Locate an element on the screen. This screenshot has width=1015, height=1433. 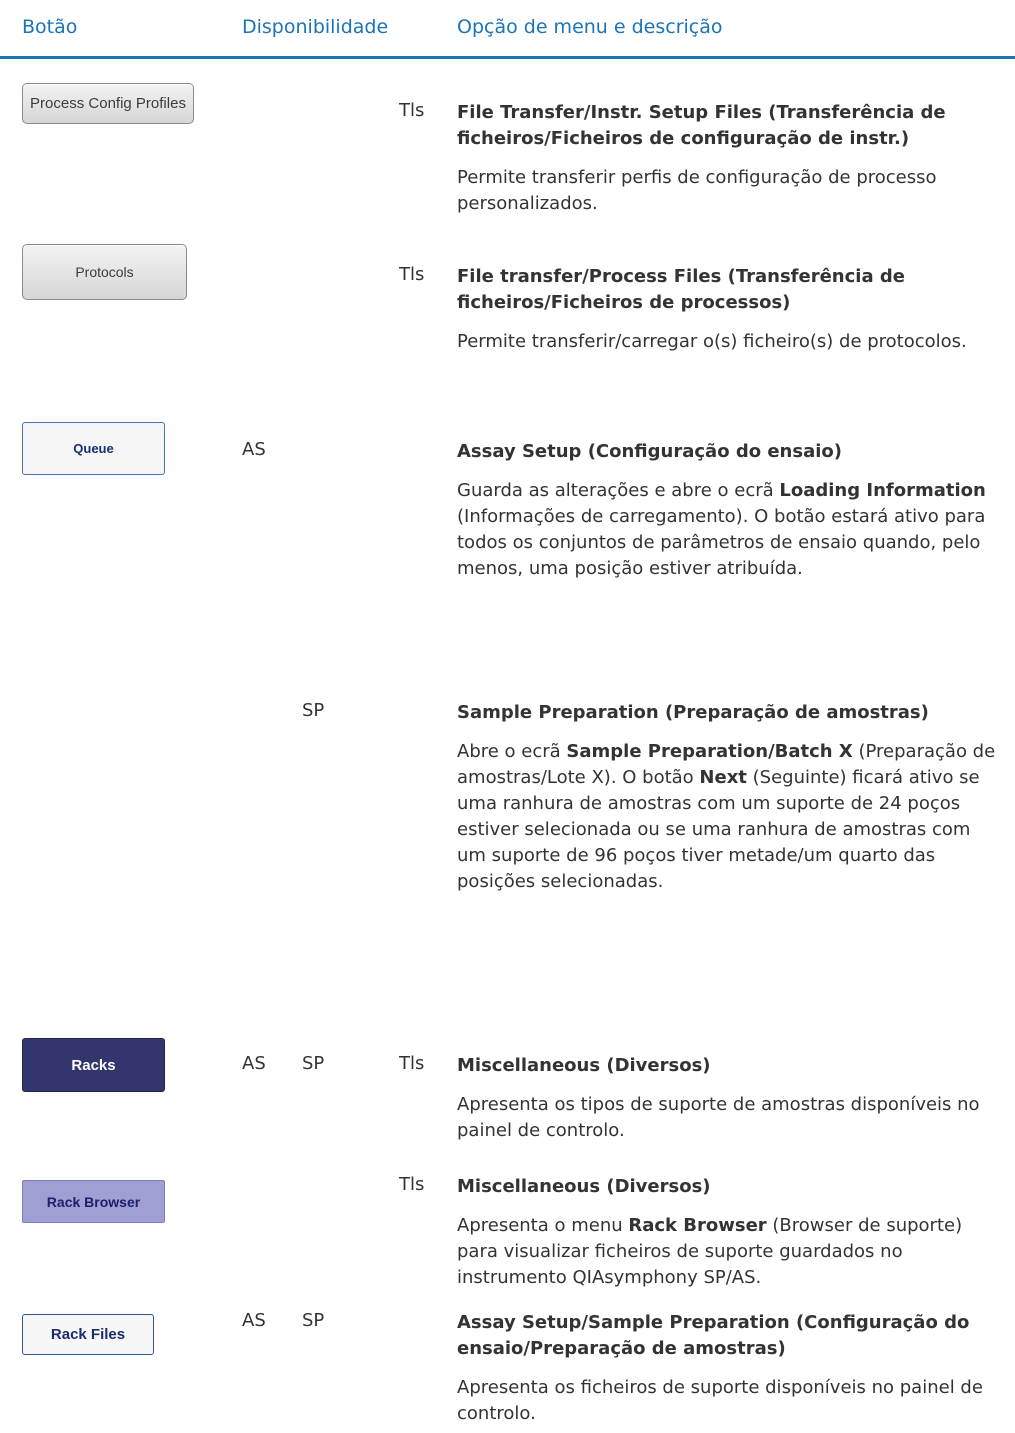
protocols-button: Protocols is located at coordinates (104, 272).